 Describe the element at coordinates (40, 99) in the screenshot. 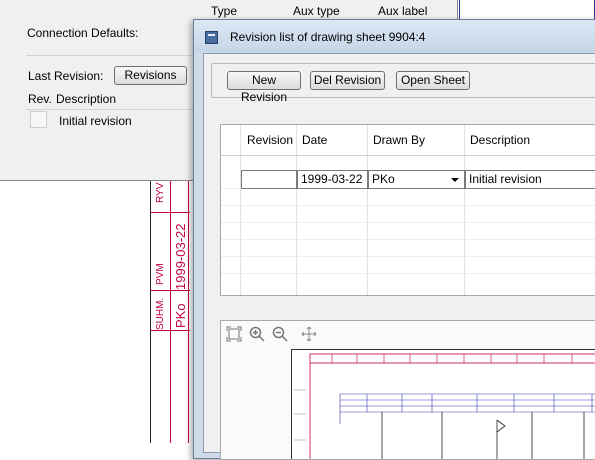

I see `rev-column-header: Rev.` at that location.